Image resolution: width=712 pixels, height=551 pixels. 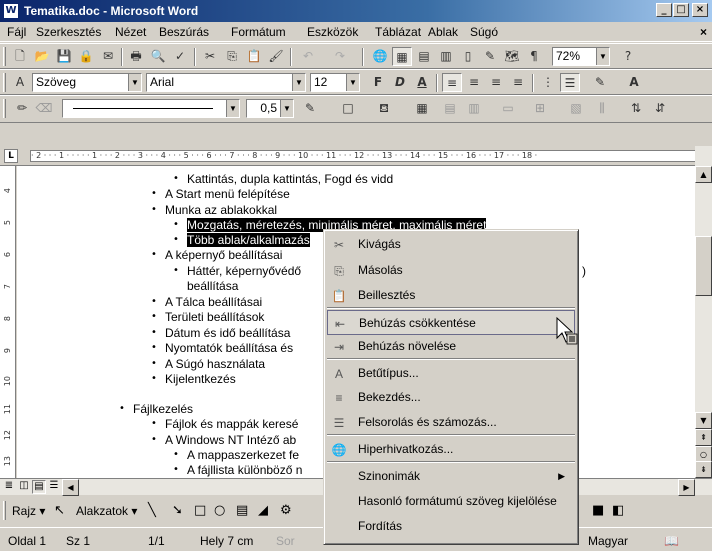 What do you see at coordinates (703, 32) in the screenshot?
I see `doc-close-icon: ×` at bounding box center [703, 32].